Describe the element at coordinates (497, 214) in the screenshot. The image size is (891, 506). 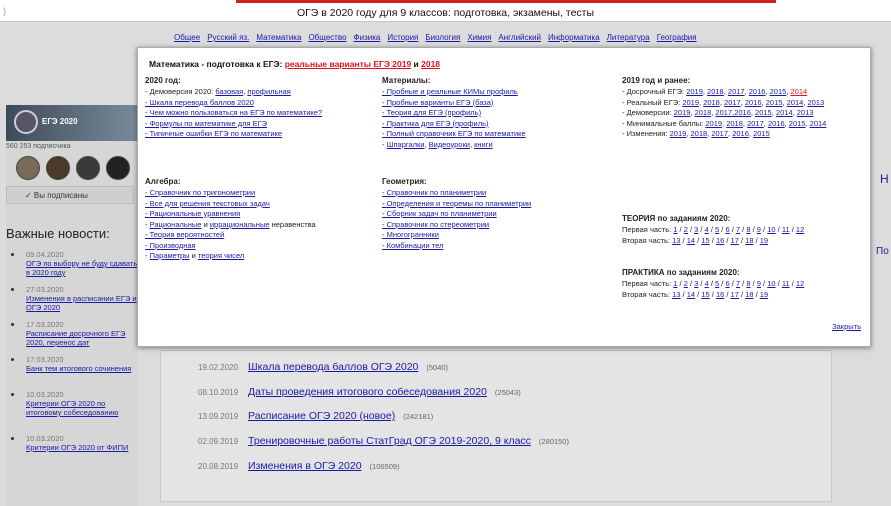
I see `geometry-link: - Сборник задач по планиметрии` at that location.